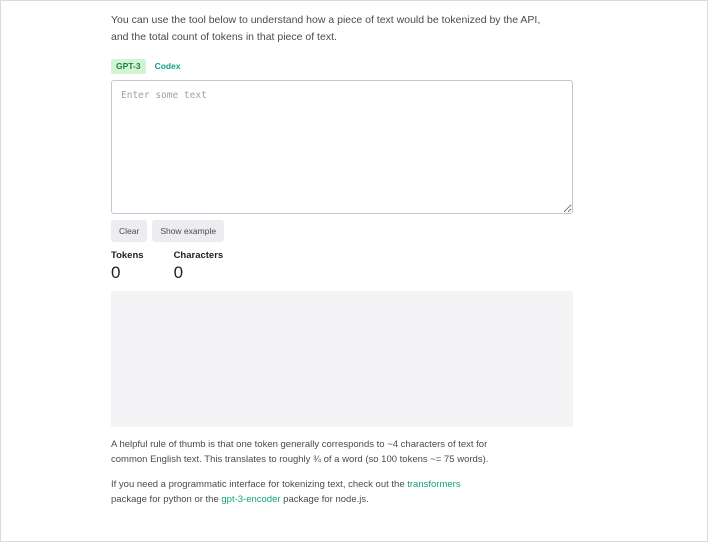 Image resolution: width=710 pixels, height=544 pixels. Describe the element at coordinates (127, 266) in the screenshot. I see `tokens-stat: Tokens 0` at that location.